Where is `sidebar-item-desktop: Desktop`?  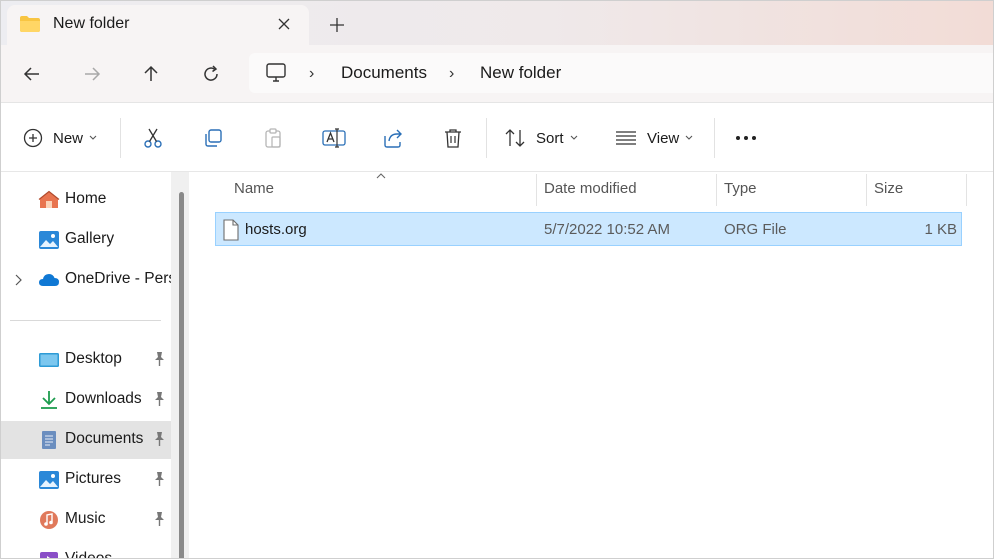
sidebar-item-desktop: Desktop is located at coordinates (86, 360).